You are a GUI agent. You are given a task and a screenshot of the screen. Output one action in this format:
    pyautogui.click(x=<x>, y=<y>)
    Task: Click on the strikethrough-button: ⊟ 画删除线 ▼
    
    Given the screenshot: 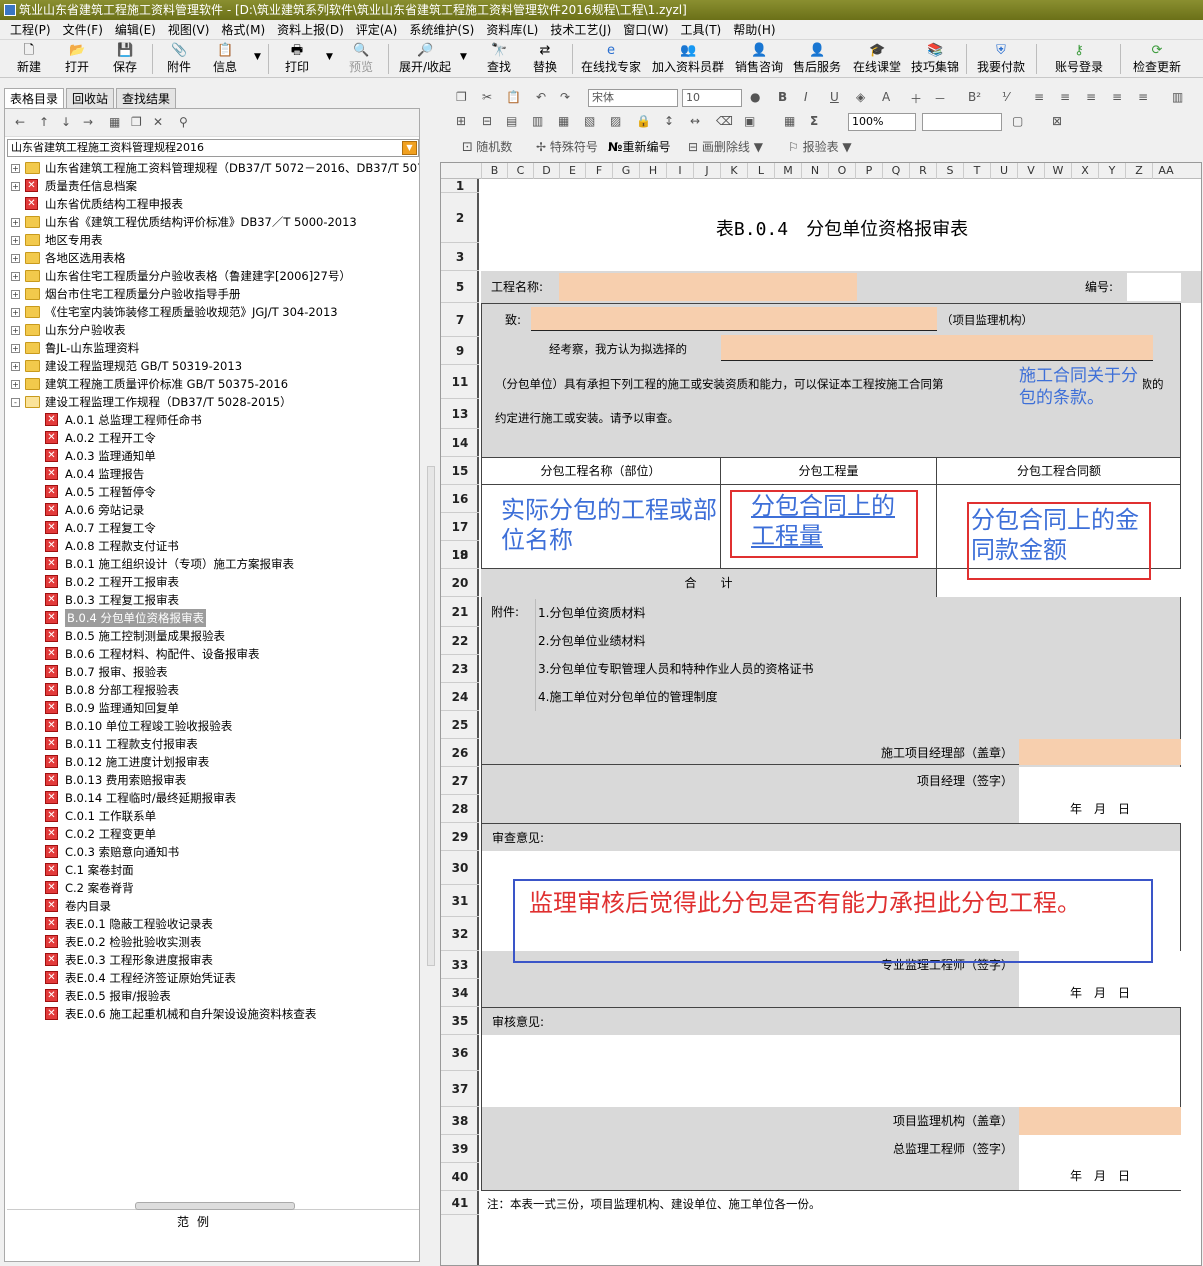 What is the action you would take?
    pyautogui.click(x=725, y=146)
    